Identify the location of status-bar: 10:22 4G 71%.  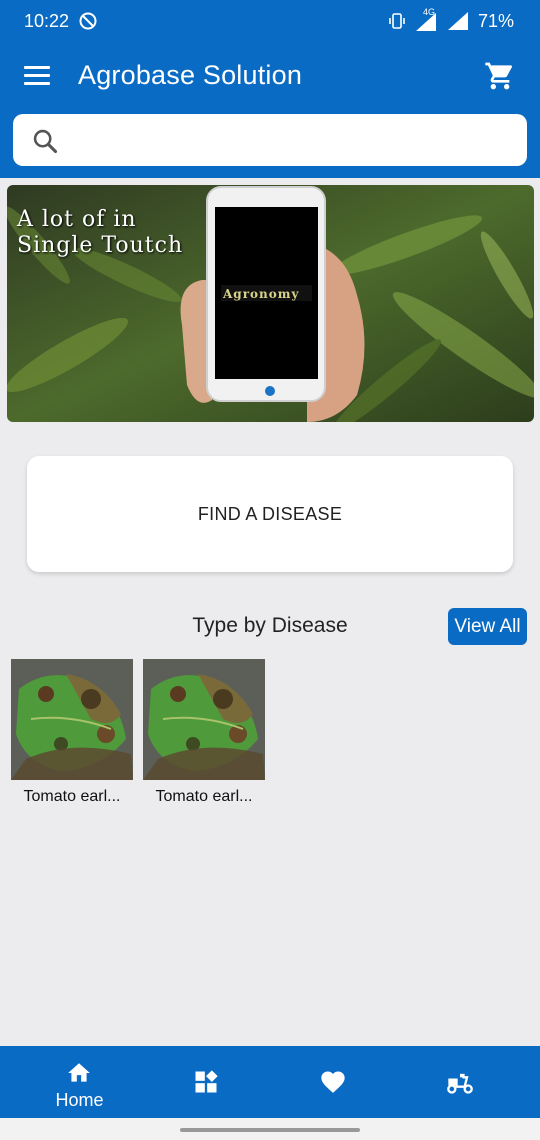
(270, 21).